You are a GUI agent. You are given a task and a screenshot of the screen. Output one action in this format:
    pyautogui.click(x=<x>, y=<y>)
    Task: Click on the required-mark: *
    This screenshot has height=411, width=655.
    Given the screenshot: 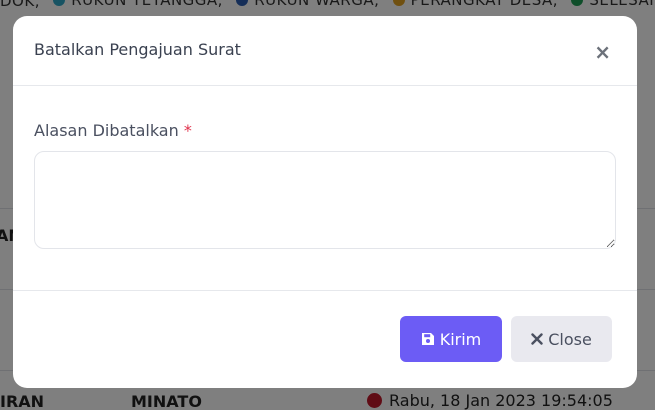 What is the action you would take?
    pyautogui.click(x=187, y=130)
    